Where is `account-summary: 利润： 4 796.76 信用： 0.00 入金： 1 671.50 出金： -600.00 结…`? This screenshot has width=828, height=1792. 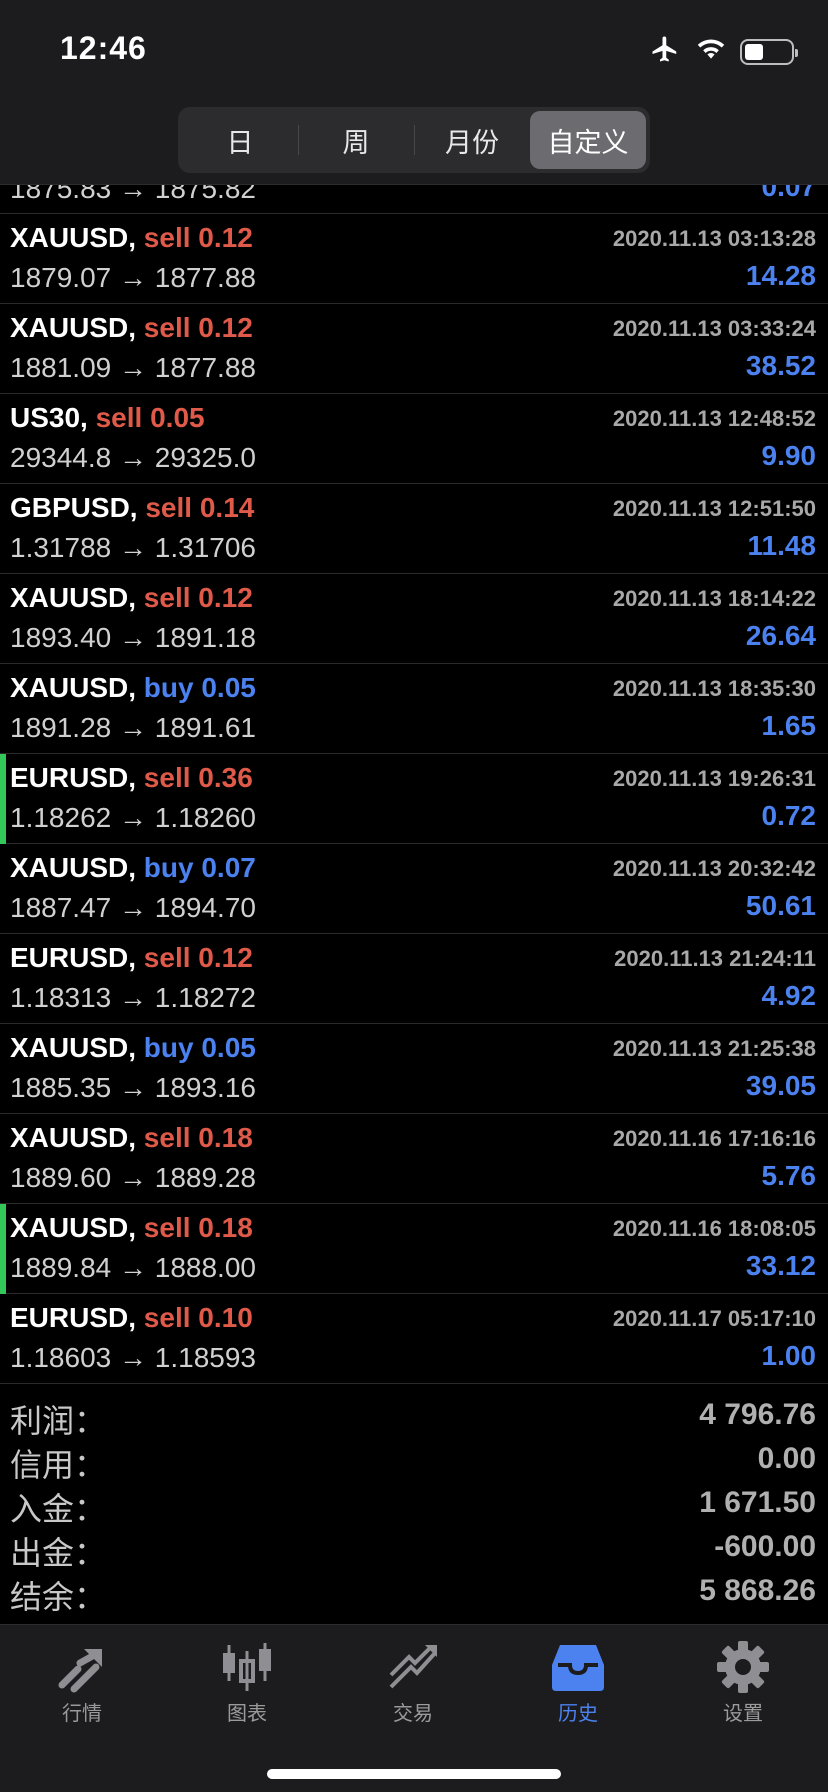
account-summary: 利润： 4 796.76 信用： 0.00 入金： 1 671.50 出金： -600.00 结… is located at coordinates (414, 1503).